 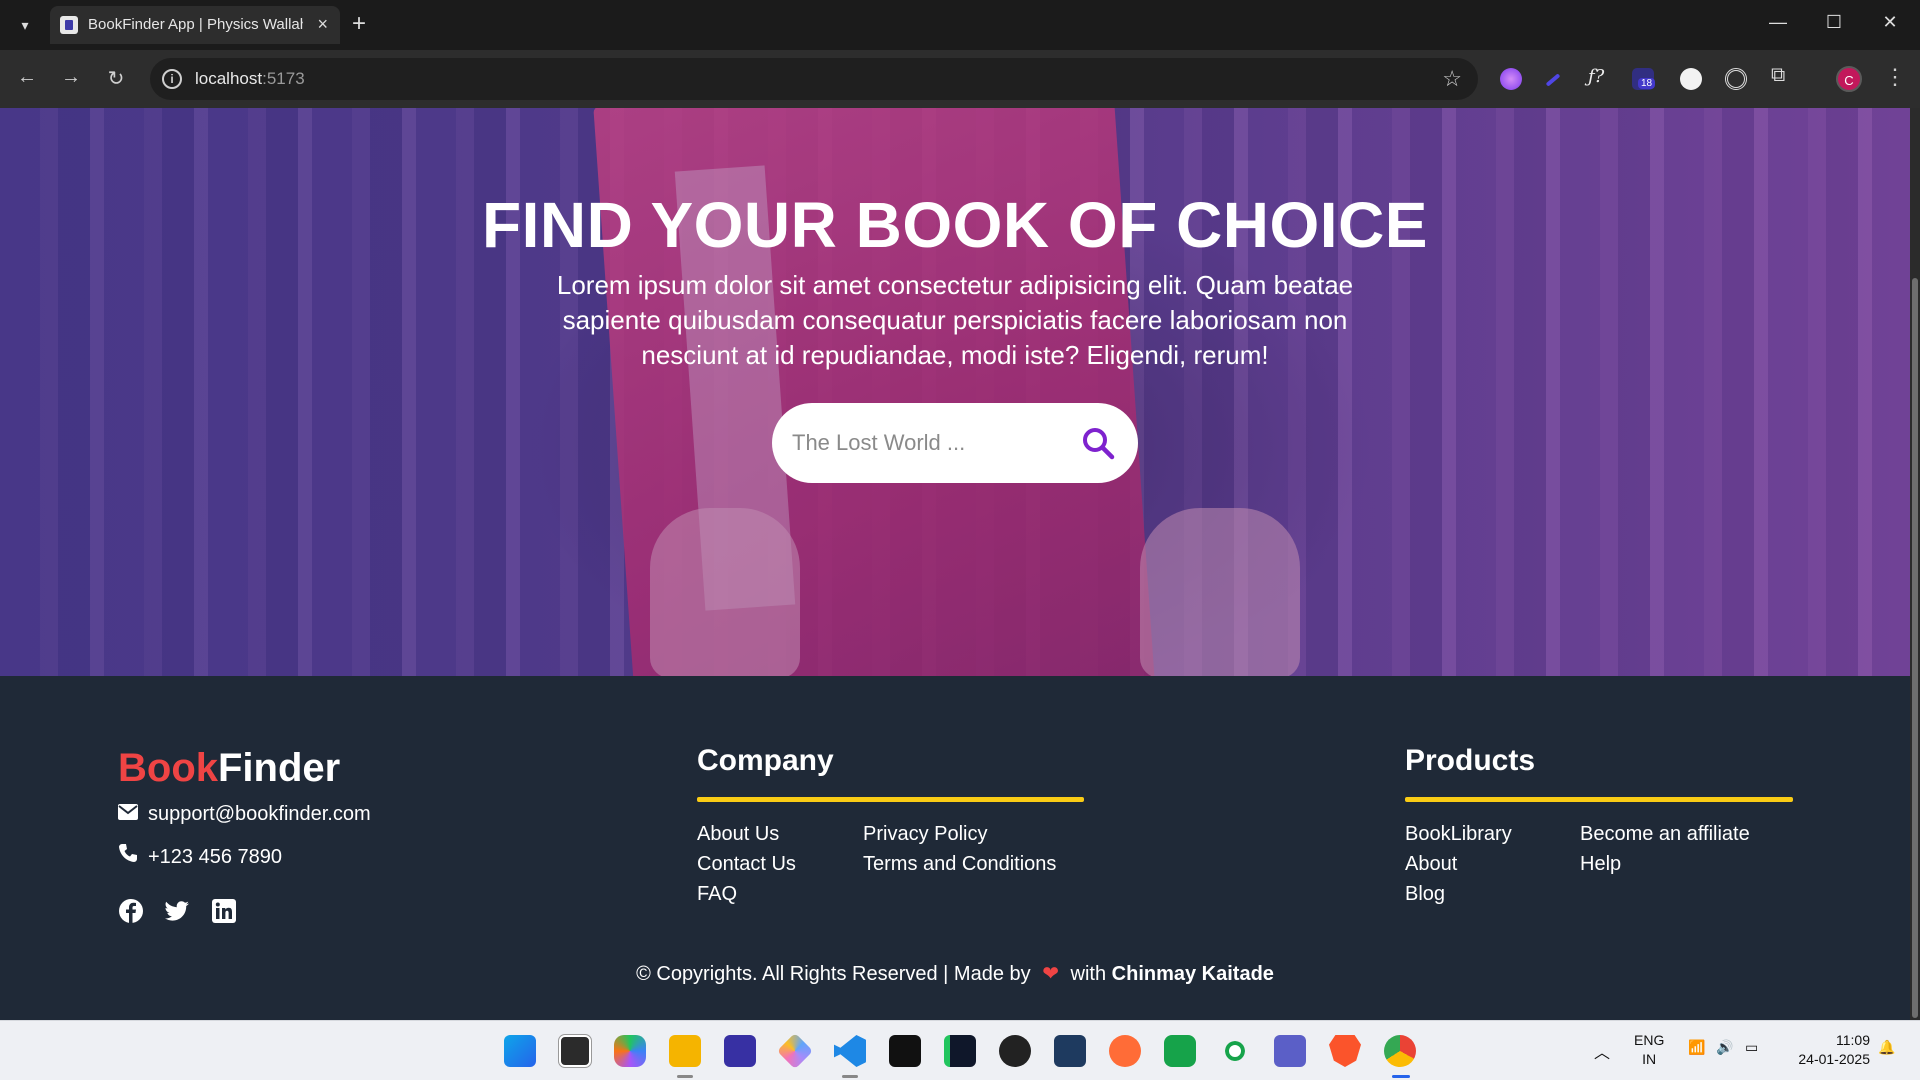 What do you see at coordinates (131, 911) in the screenshot?
I see `facebook-icon` at bounding box center [131, 911].